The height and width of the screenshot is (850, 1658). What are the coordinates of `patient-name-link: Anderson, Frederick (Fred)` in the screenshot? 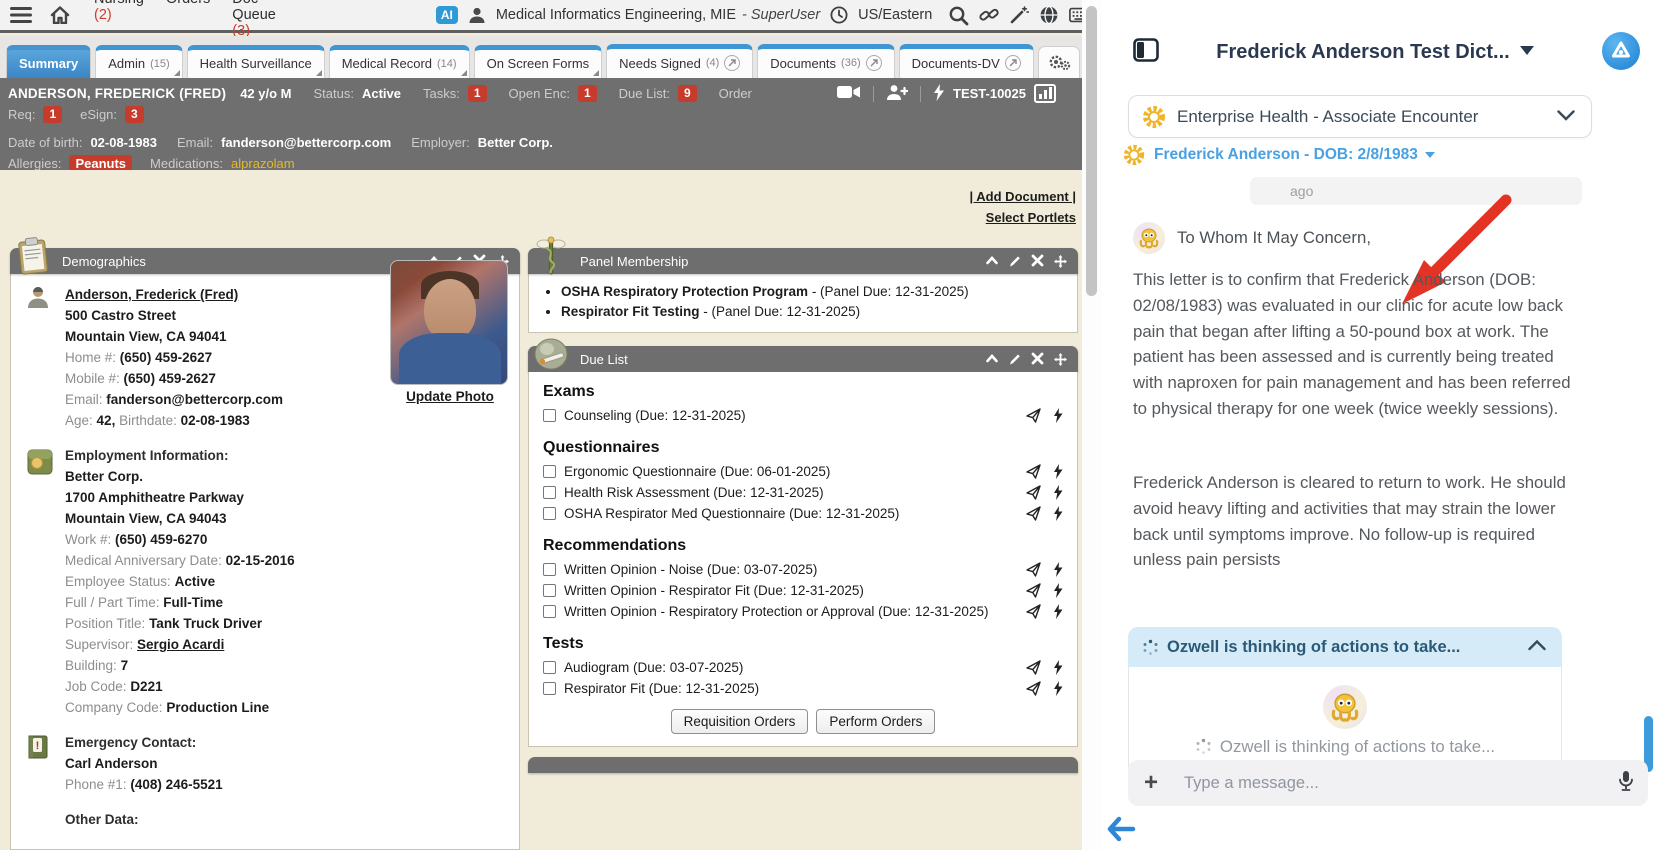 It's located at (151, 294).